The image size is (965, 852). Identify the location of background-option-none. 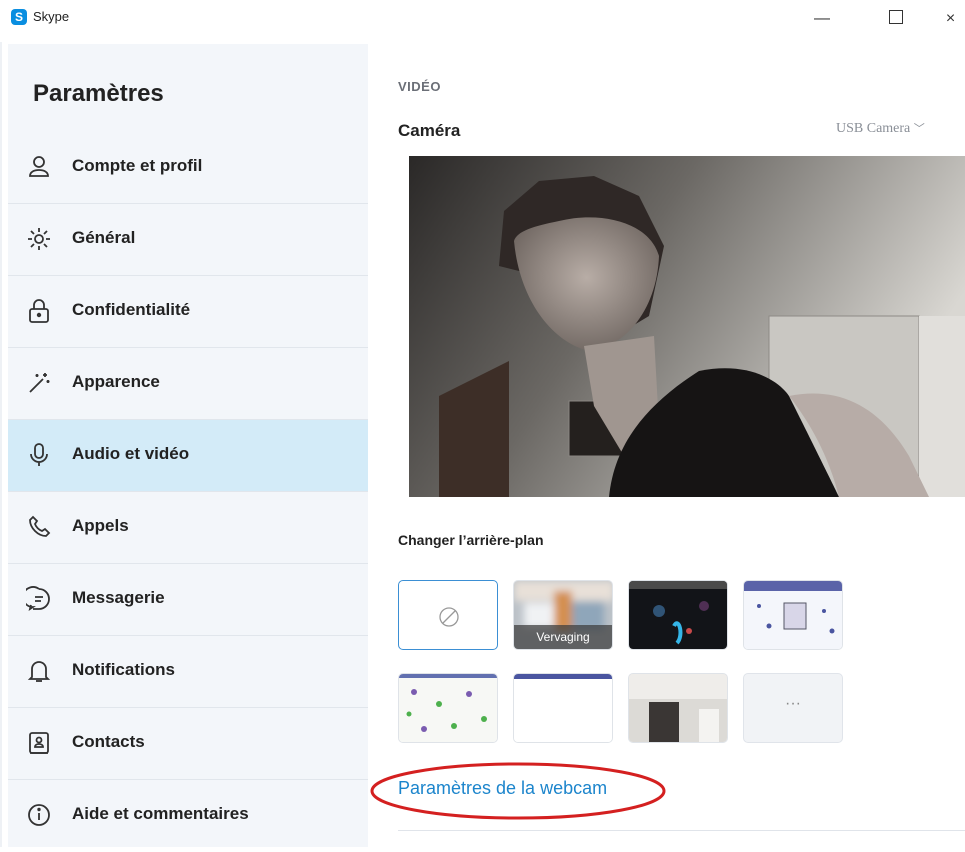
(448, 615).